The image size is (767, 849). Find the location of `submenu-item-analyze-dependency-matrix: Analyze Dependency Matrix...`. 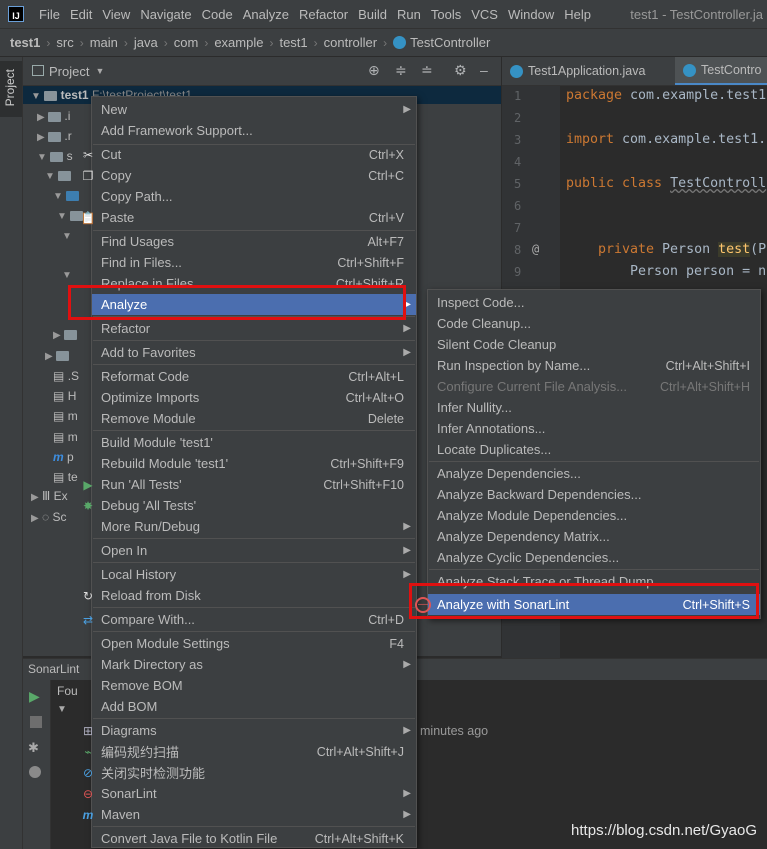

submenu-item-analyze-dependency-matrix: Analyze Dependency Matrix... is located at coordinates (594, 536).